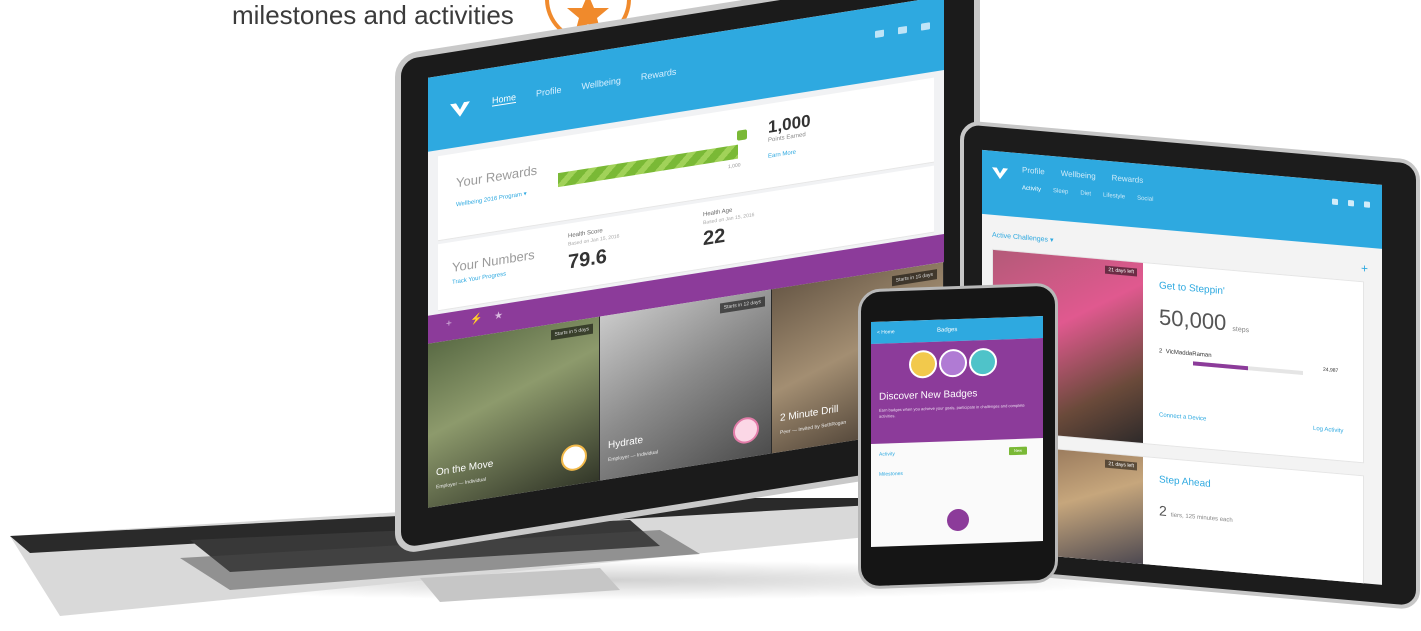  What do you see at coordinates (914, 278) in the screenshot?
I see `tile-start-badge: Starts in 15 days` at bounding box center [914, 278].